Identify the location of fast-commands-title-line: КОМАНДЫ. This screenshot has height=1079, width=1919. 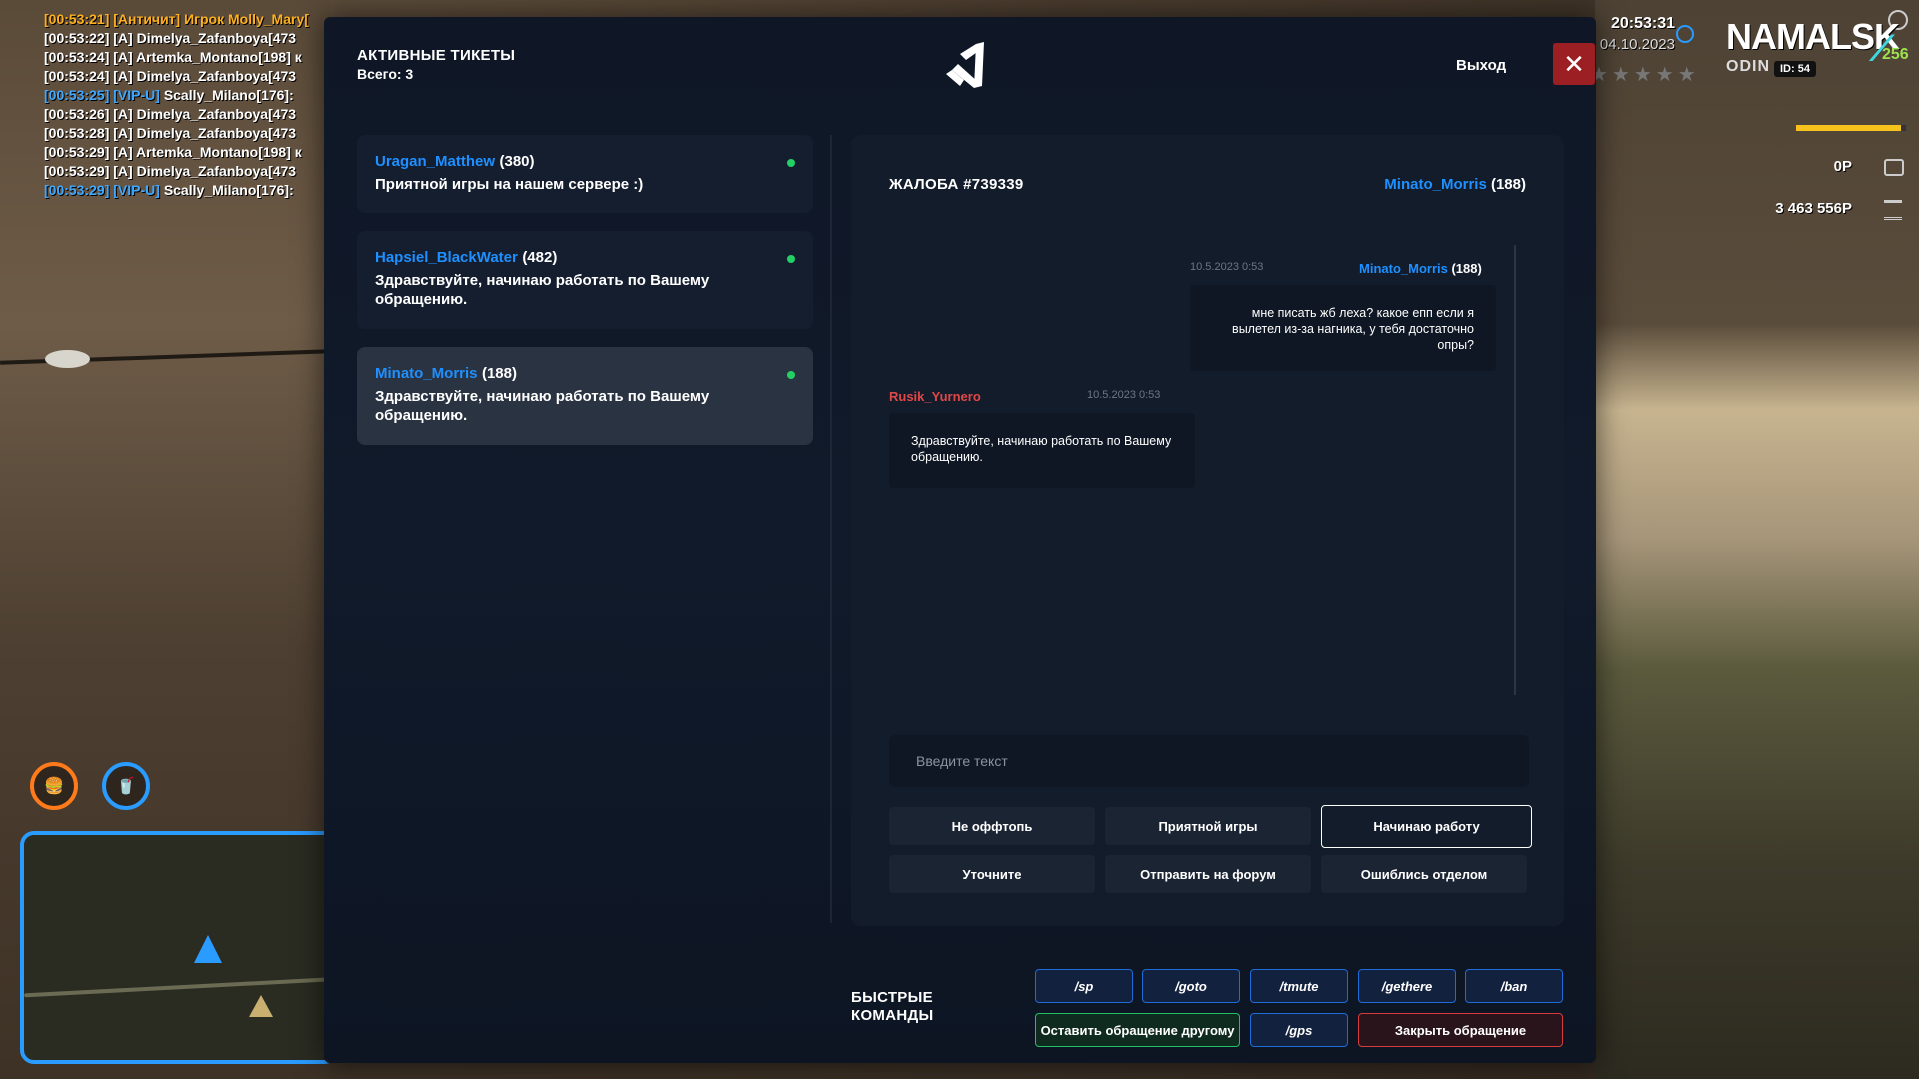
(892, 1015).